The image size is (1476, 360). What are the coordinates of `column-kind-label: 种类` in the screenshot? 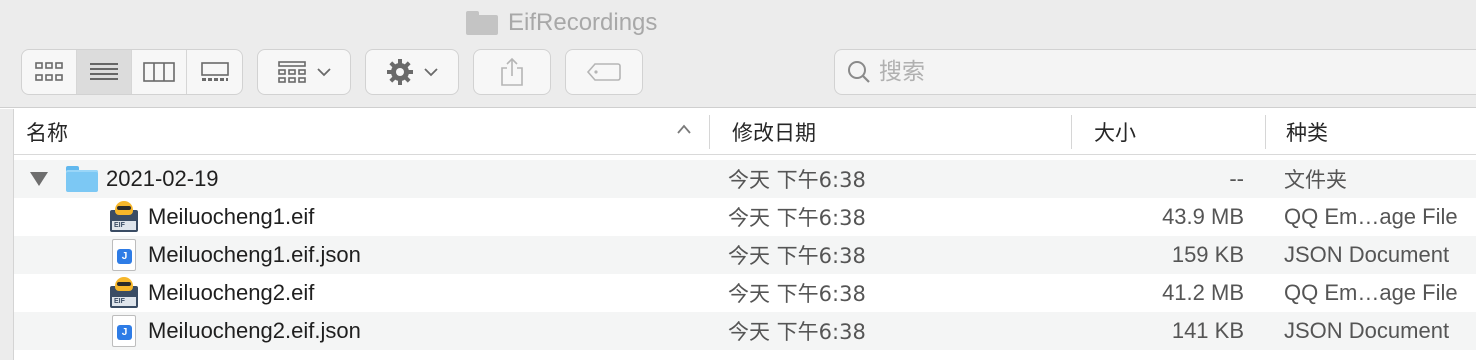 It's located at (1307, 133).